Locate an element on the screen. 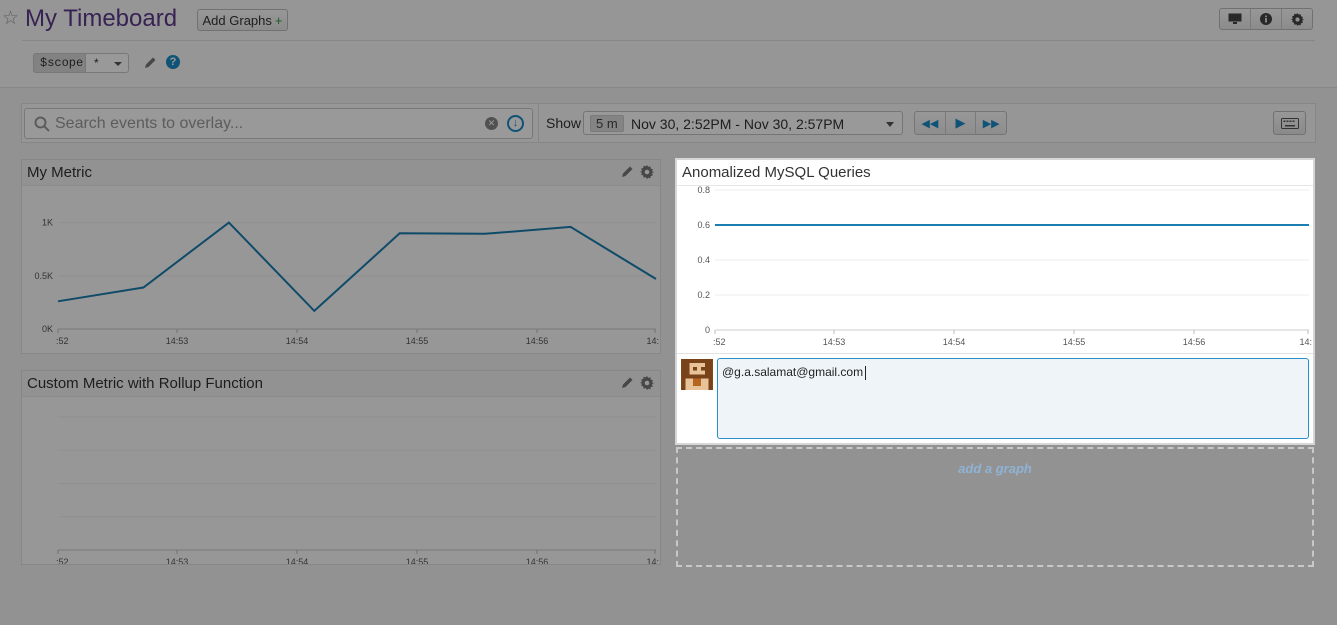  y-tick-label: 0 is located at coordinates (707, 330).